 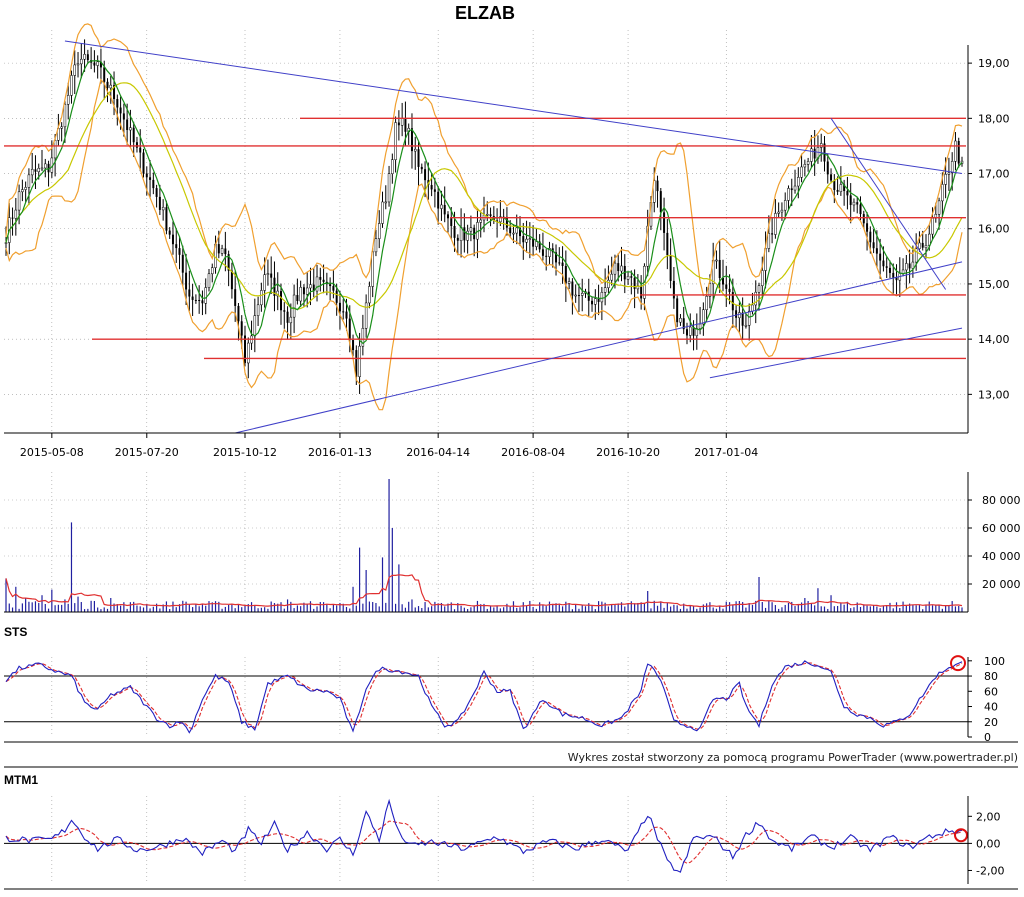 I want to click on price-x-tick-label: 2016-01-13, so click(x=340, y=452).